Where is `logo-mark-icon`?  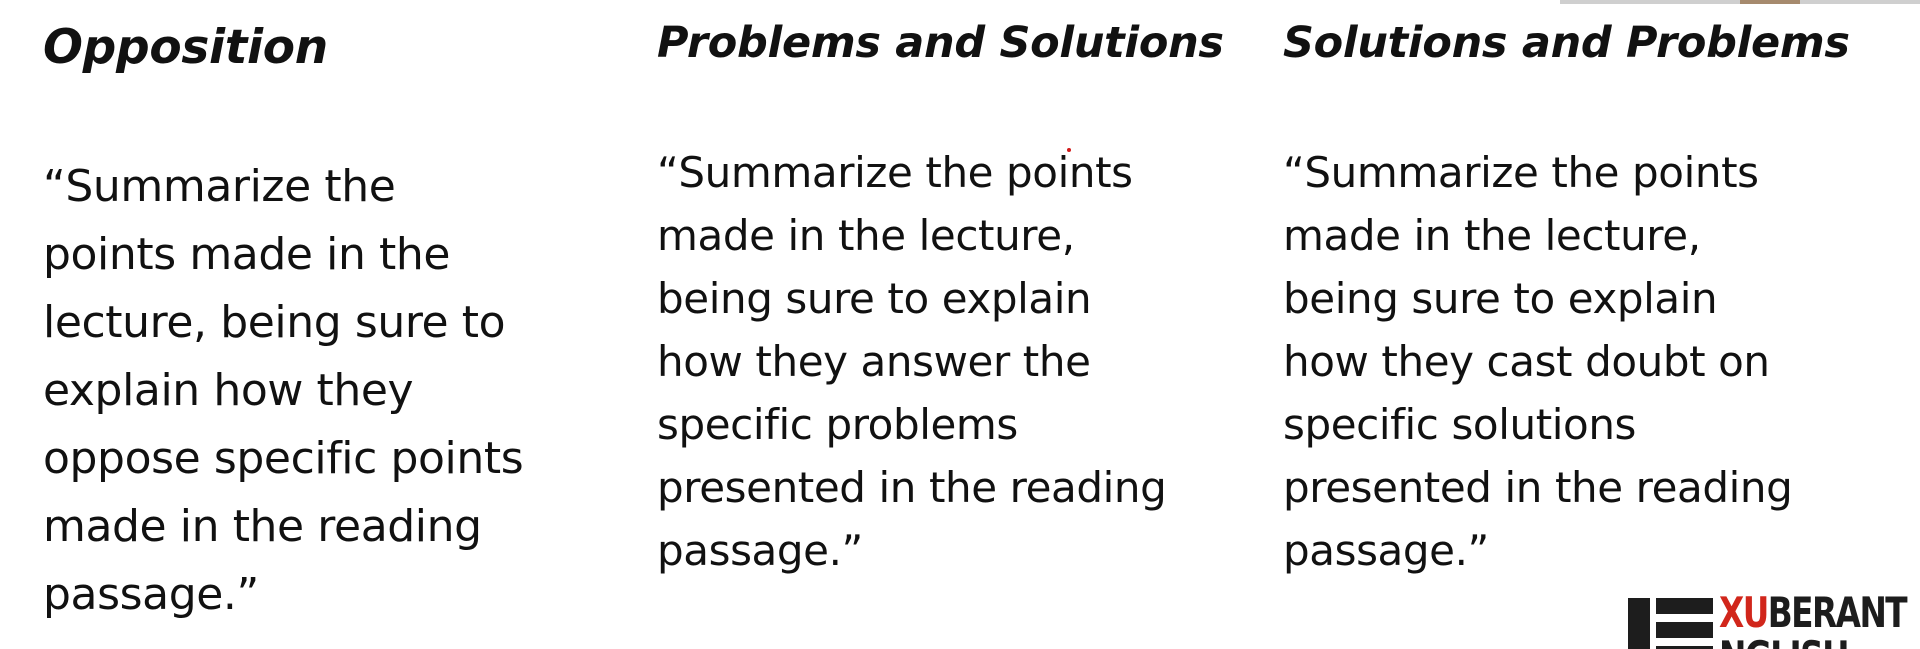 logo-mark-icon is located at coordinates (1670, 623).